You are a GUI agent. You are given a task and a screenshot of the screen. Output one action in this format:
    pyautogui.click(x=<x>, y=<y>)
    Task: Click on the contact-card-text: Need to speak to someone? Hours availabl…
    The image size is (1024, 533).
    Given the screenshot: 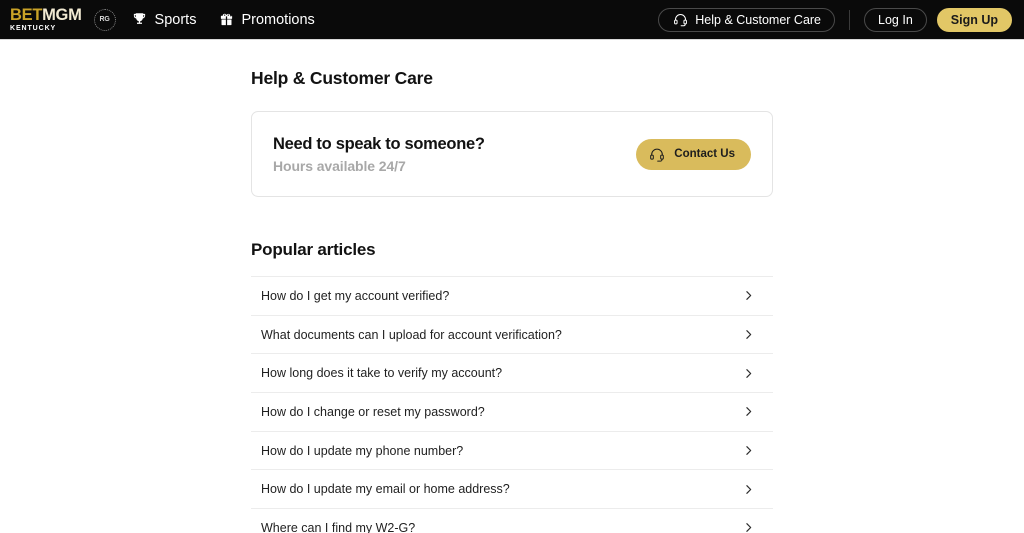 What is the action you would take?
    pyautogui.click(x=379, y=154)
    